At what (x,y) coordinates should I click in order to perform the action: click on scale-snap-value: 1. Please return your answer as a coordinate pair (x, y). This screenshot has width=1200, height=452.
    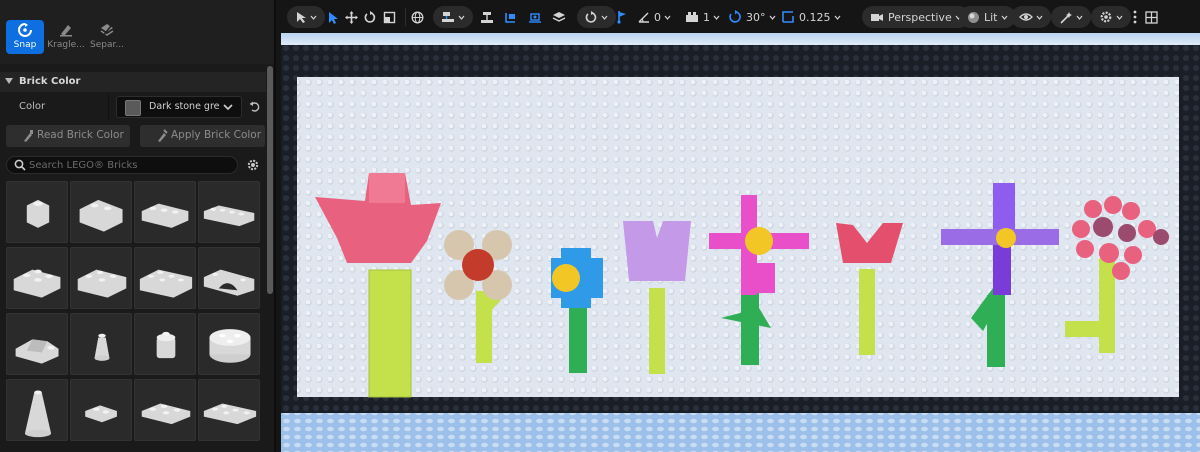
    Looking at the image, I should click on (706, 17).